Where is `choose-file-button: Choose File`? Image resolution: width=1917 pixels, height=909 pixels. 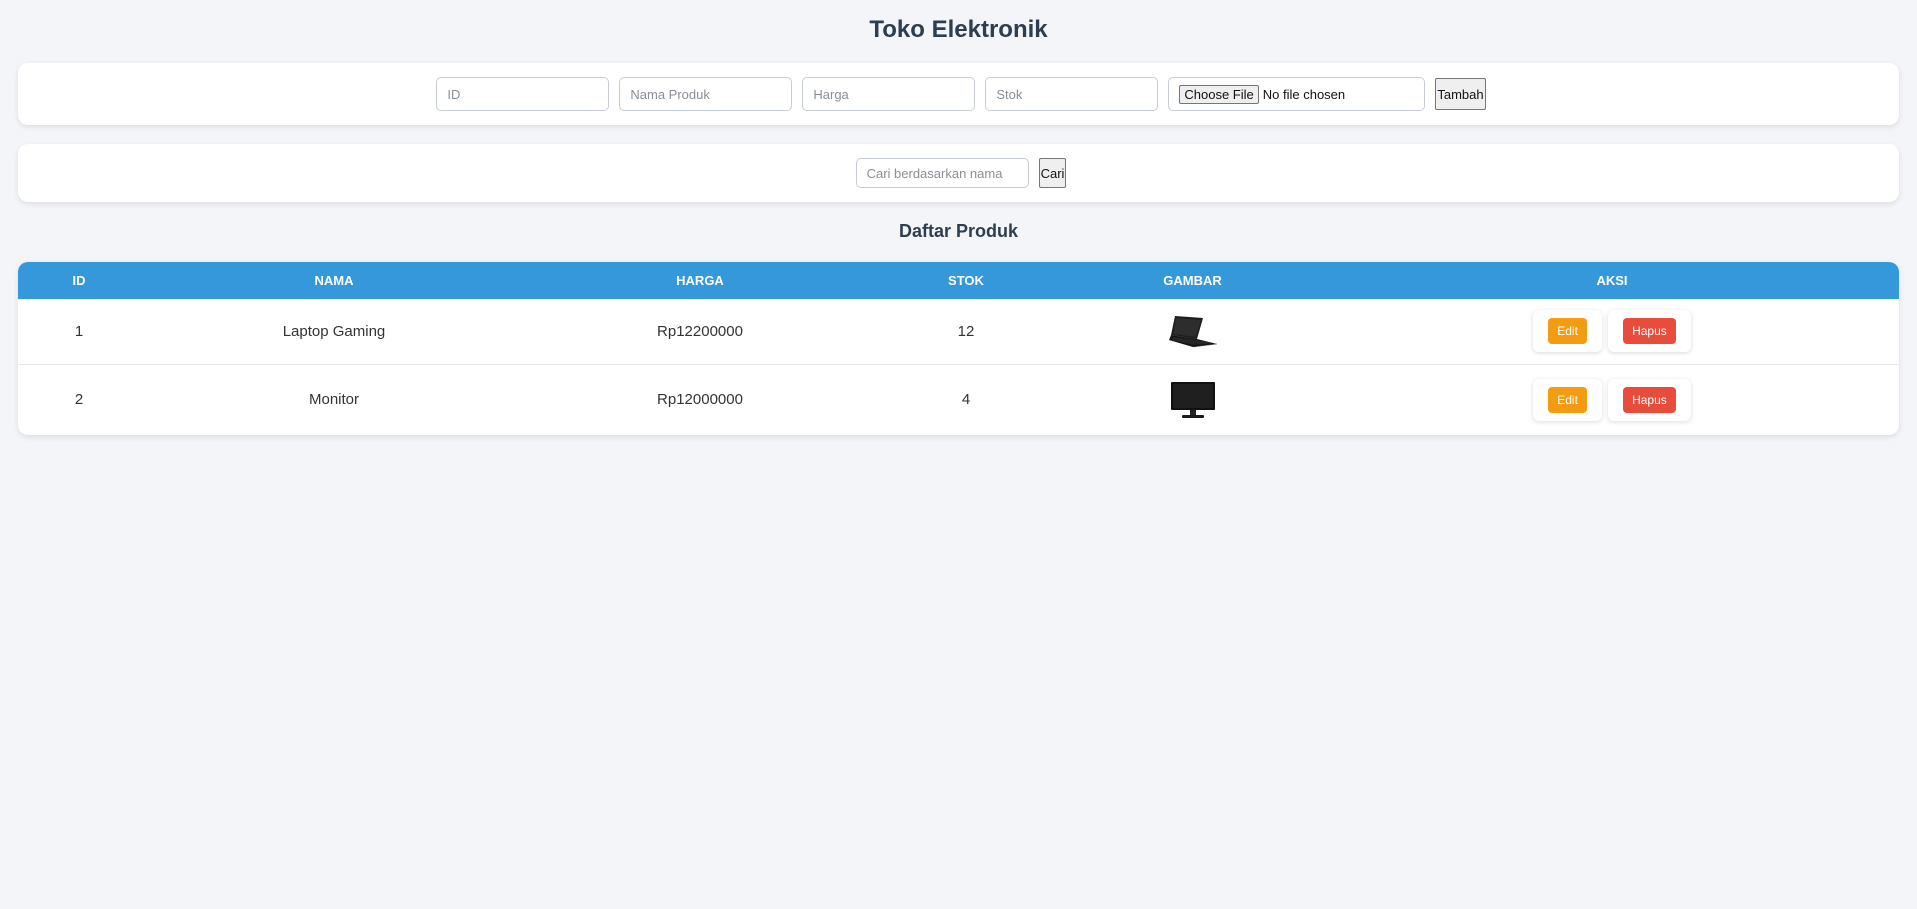
choose-file-button: Choose File is located at coordinates (1219, 94).